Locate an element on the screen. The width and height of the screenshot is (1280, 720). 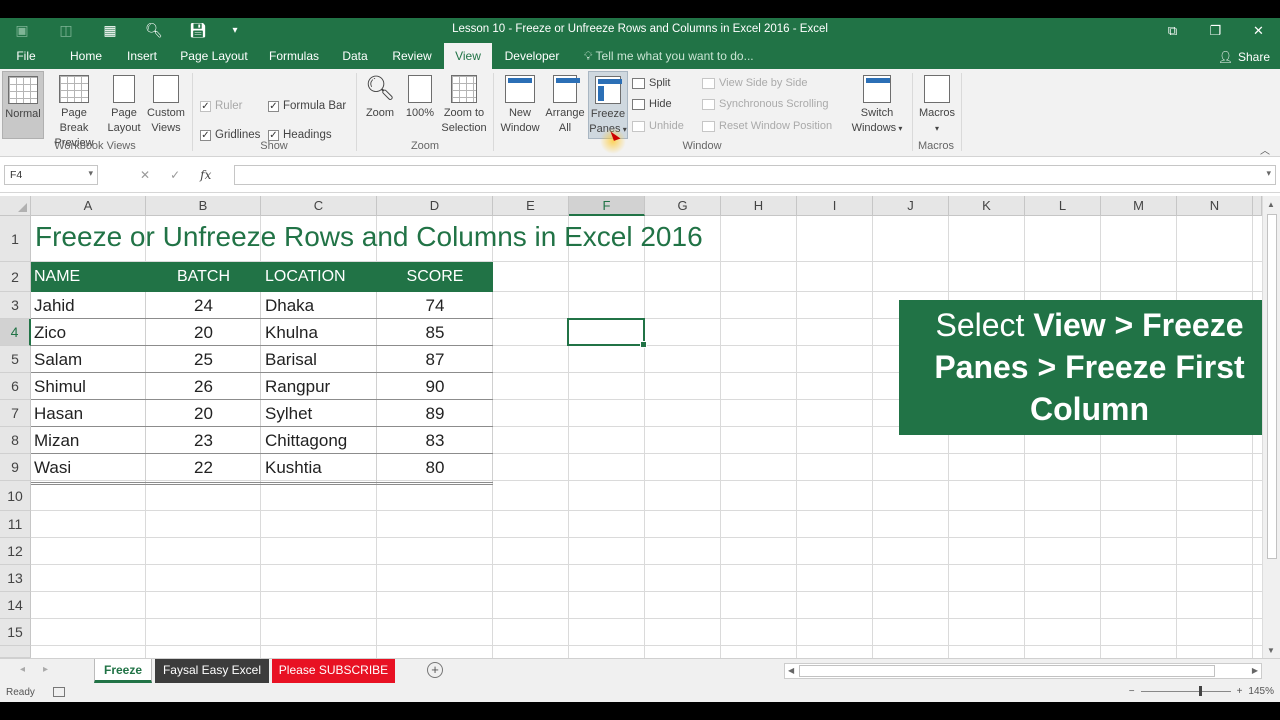
sheet-tab-faysal: Faysal Easy Excel is located at coordinates (212, 671).